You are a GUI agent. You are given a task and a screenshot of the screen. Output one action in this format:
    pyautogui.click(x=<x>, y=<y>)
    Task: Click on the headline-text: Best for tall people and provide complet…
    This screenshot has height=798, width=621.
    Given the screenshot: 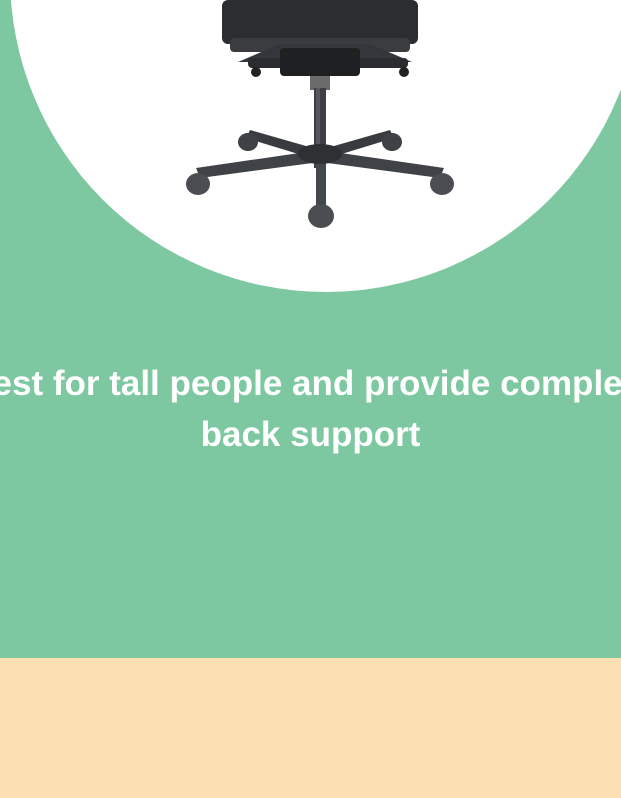 What is the action you would take?
    pyautogui.click(x=310, y=409)
    